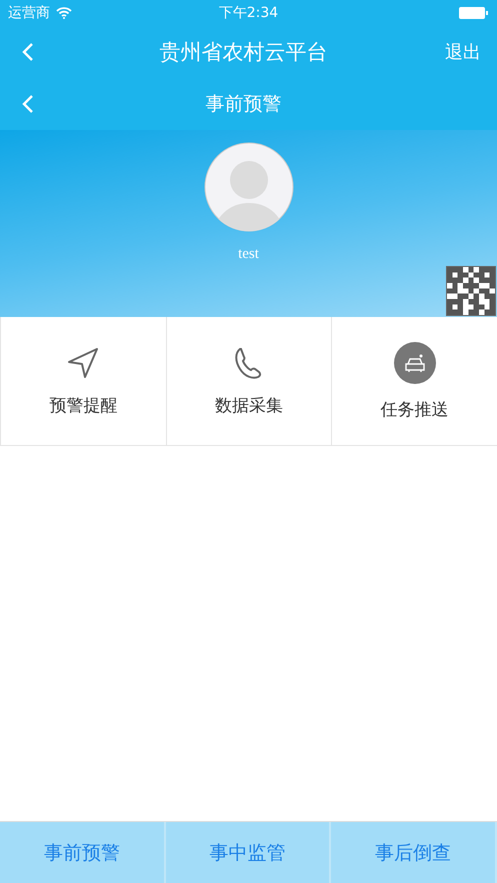 Image resolution: width=497 pixels, height=883 pixels. I want to click on avatar-icon, so click(249, 187).